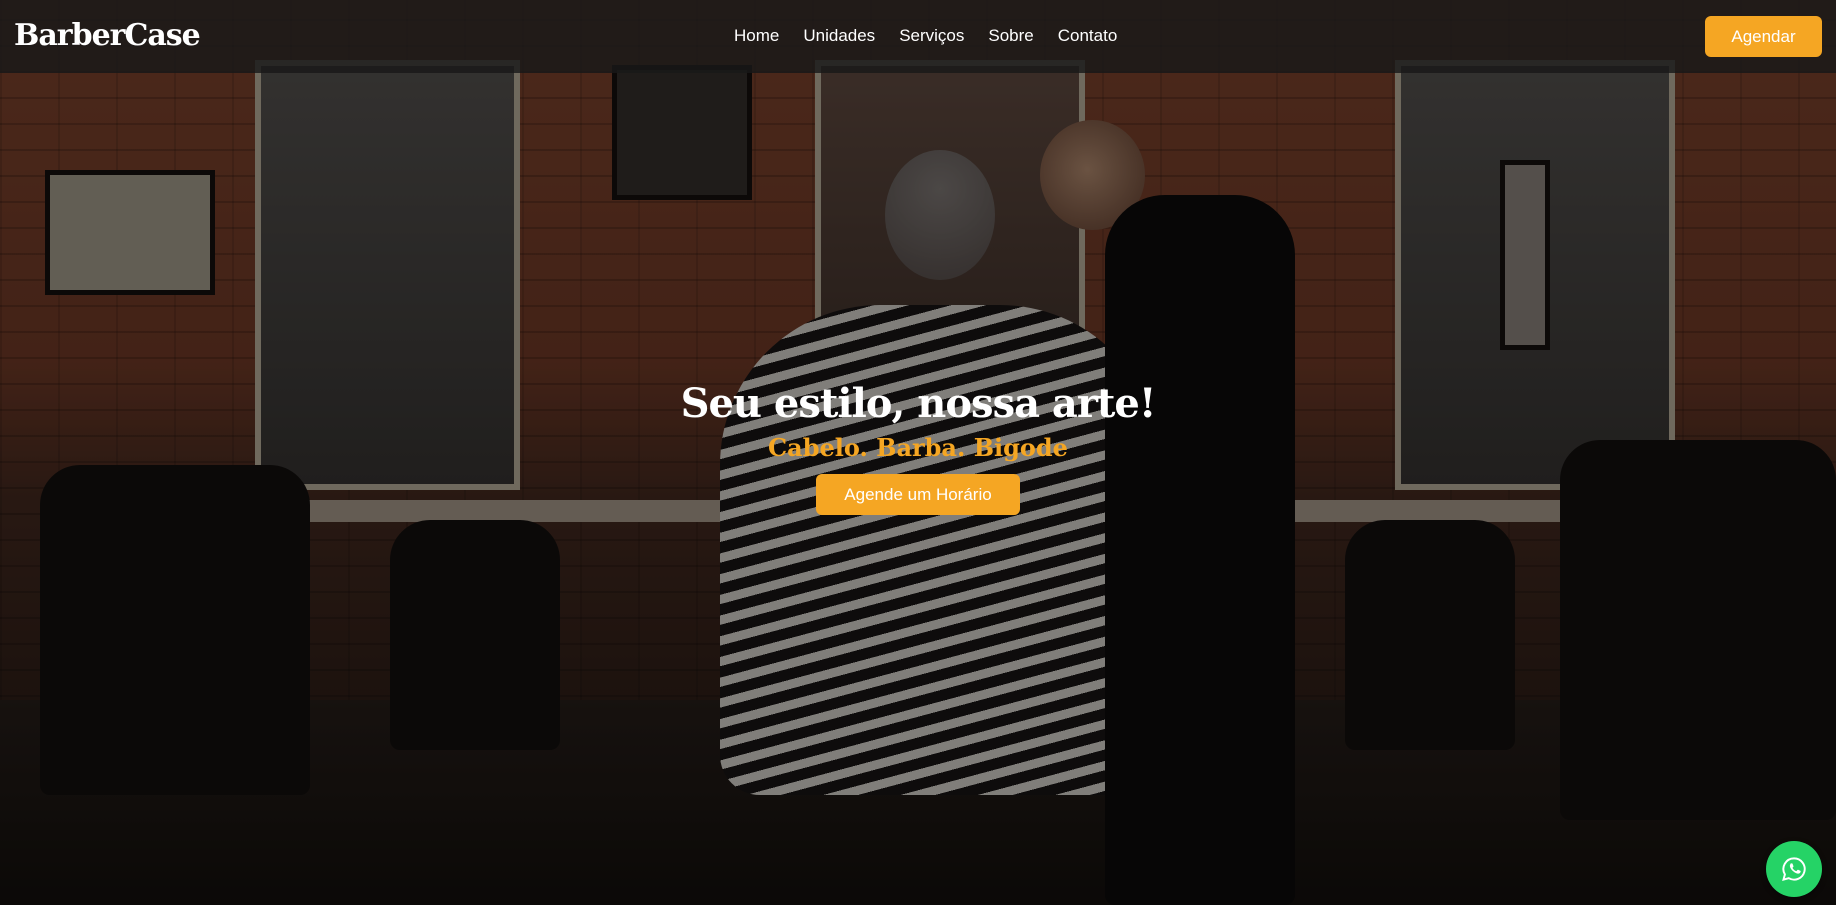 This screenshot has width=1836, height=905. What do you see at coordinates (918, 403) in the screenshot?
I see `hero-title: Seu estilo, nossa arte!` at bounding box center [918, 403].